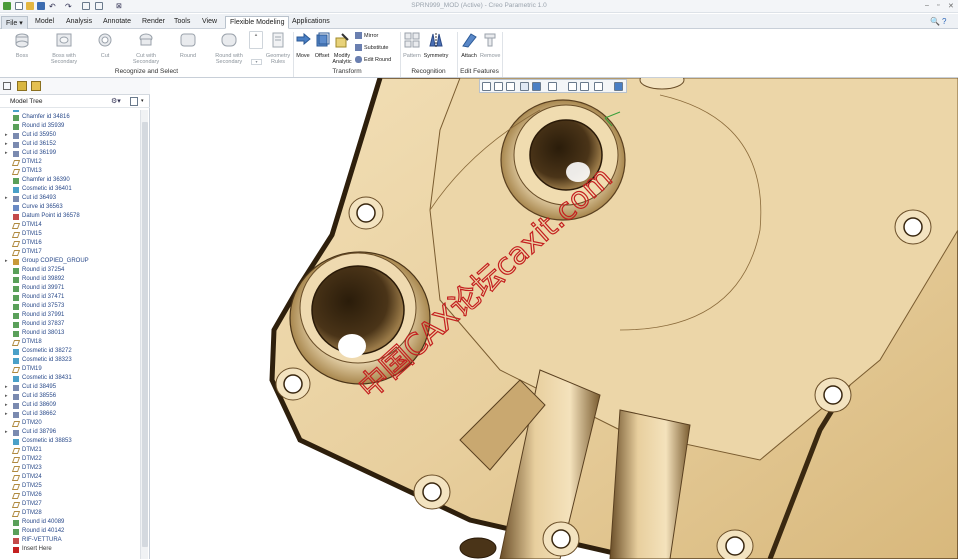  What do you see at coordinates (938, 5) in the screenshot?
I see `restore-icon: ▫` at bounding box center [938, 5].